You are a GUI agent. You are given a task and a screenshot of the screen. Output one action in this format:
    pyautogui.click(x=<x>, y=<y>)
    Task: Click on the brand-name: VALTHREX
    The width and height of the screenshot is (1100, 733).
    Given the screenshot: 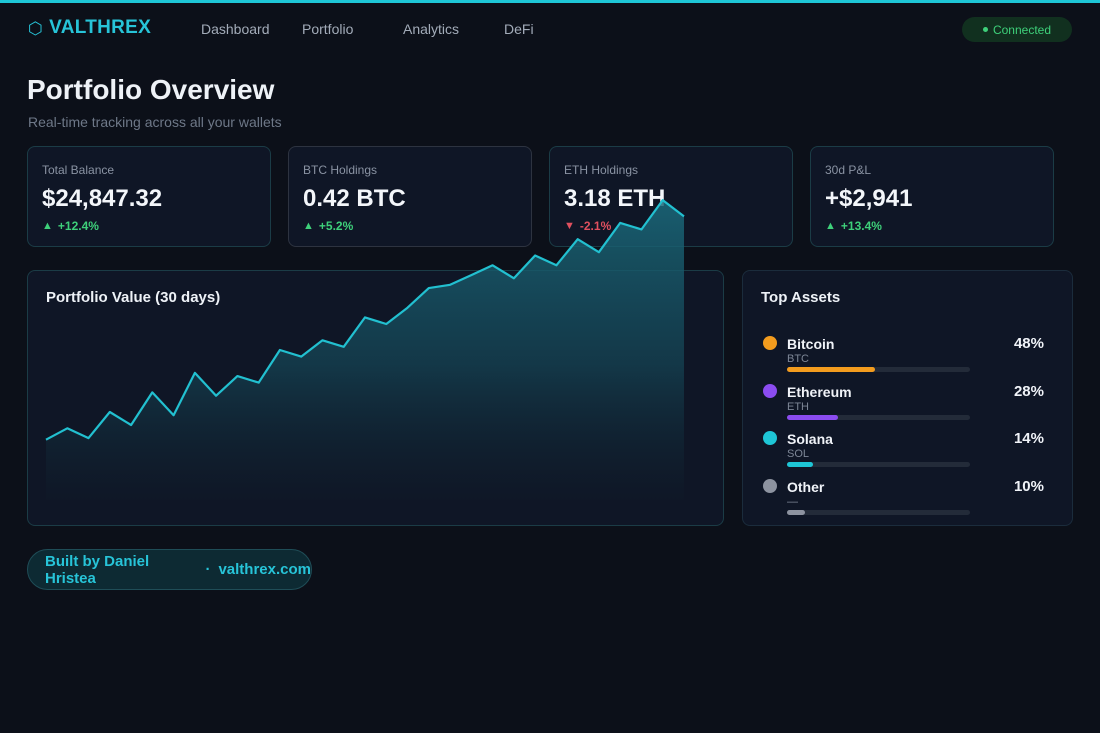 What is the action you would take?
    pyautogui.click(x=100, y=27)
    